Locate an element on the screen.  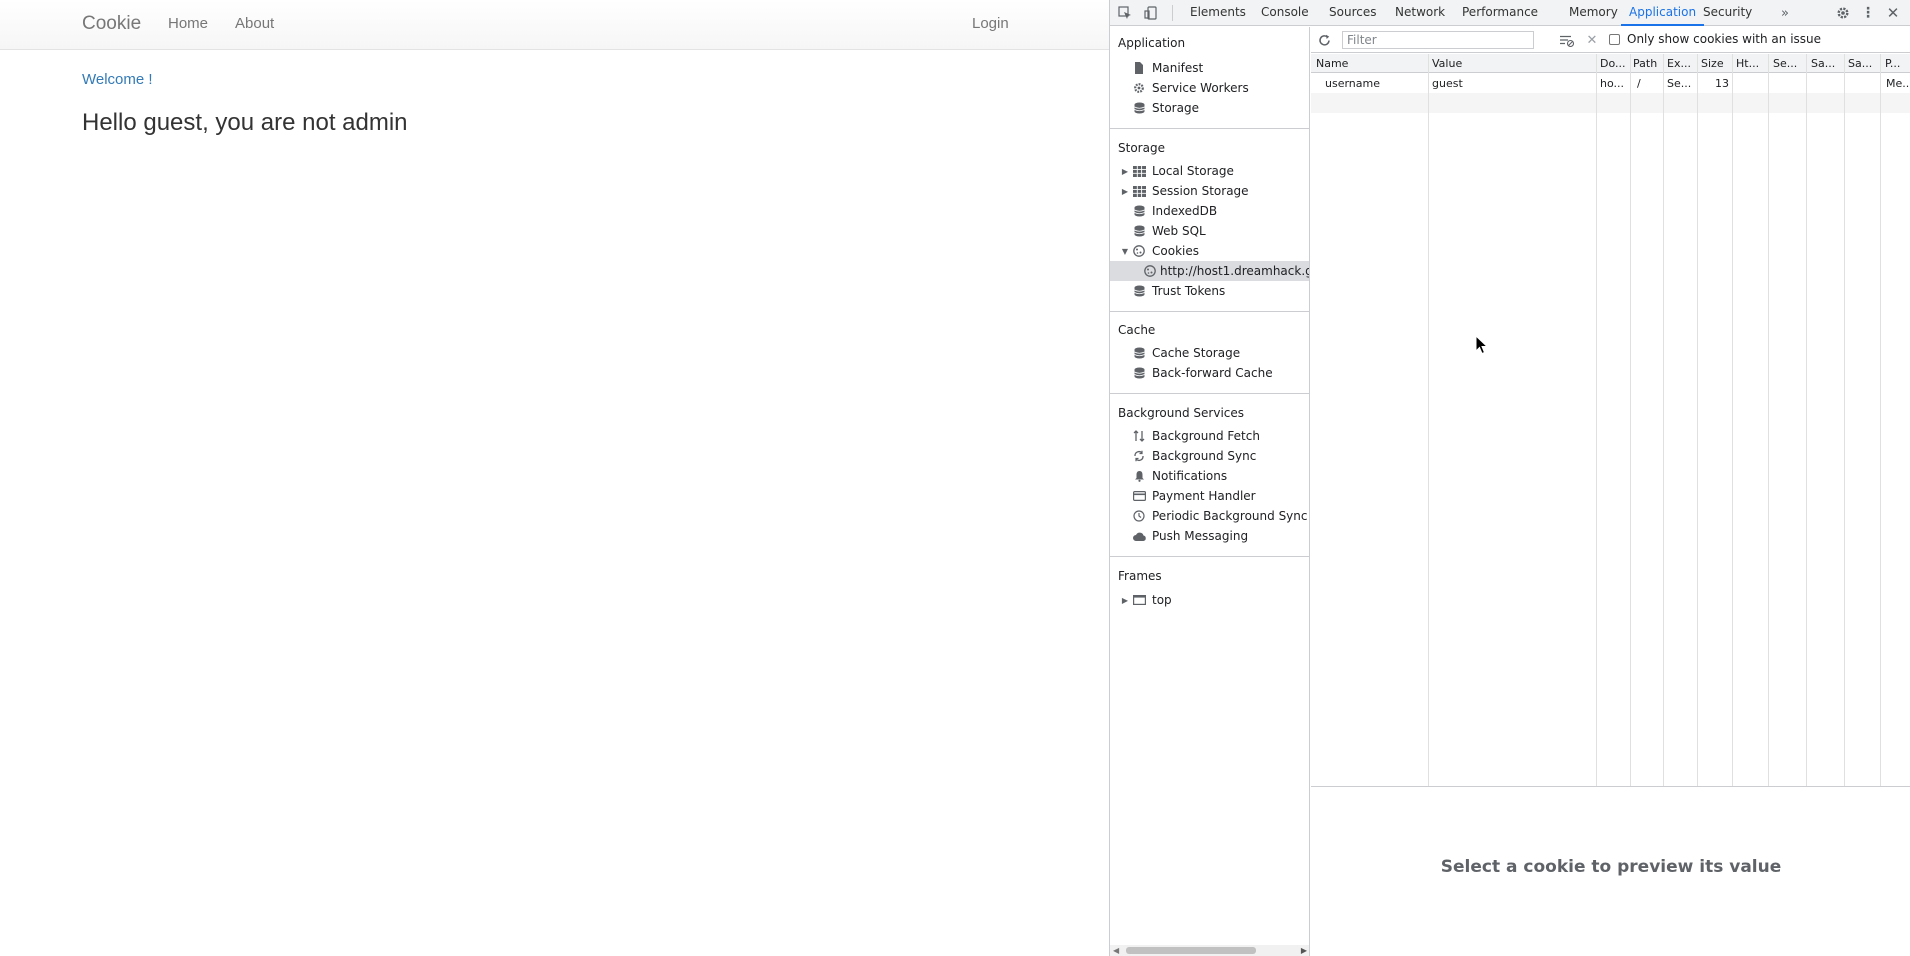
document-icon is located at coordinates (1139, 68).